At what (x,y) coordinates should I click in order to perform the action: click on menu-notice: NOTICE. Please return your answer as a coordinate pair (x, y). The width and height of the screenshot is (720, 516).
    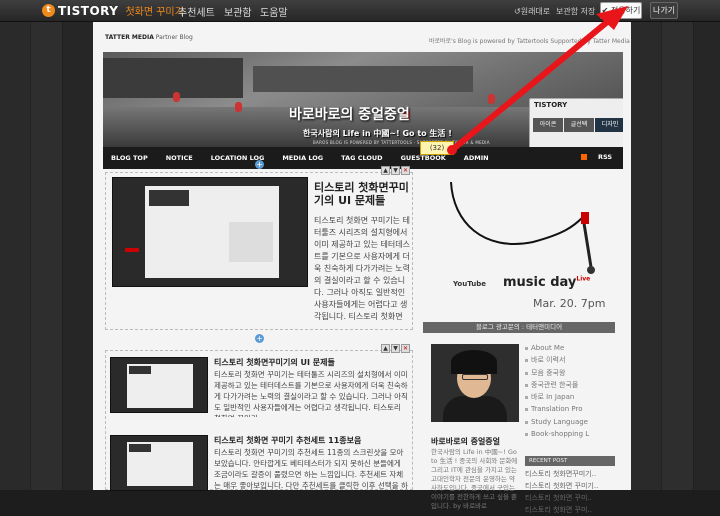
    Looking at the image, I should click on (179, 158).